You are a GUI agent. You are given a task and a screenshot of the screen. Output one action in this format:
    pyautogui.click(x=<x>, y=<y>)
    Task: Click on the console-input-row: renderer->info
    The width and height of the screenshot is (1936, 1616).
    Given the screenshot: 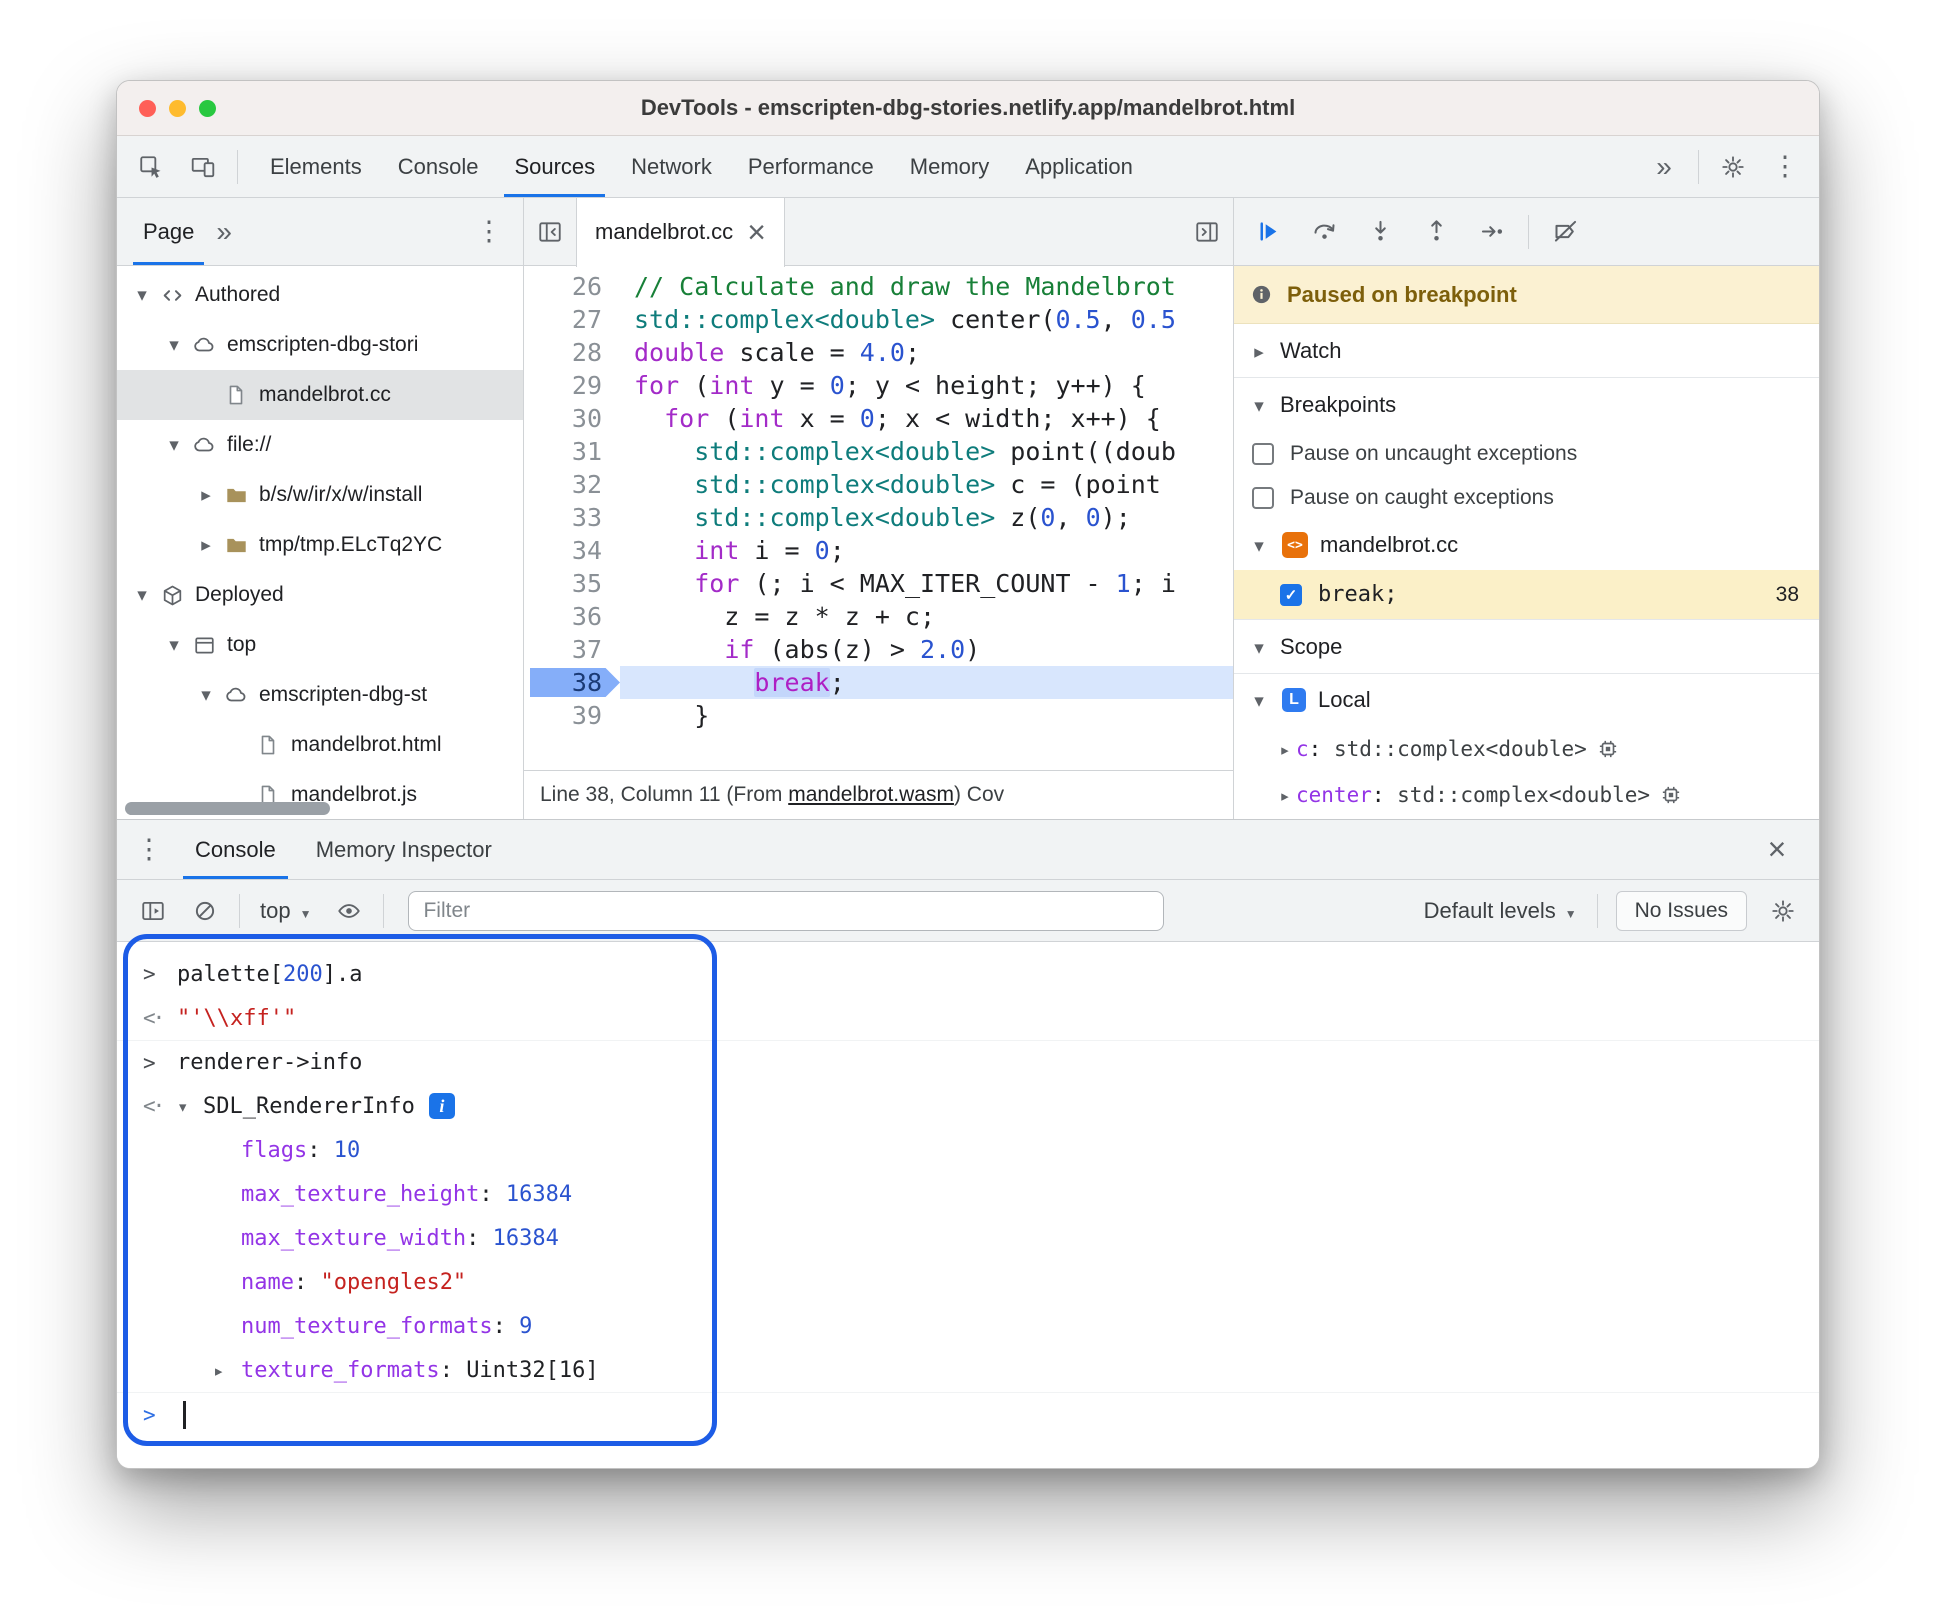 What is the action you would take?
    pyautogui.click(x=968, y=1062)
    